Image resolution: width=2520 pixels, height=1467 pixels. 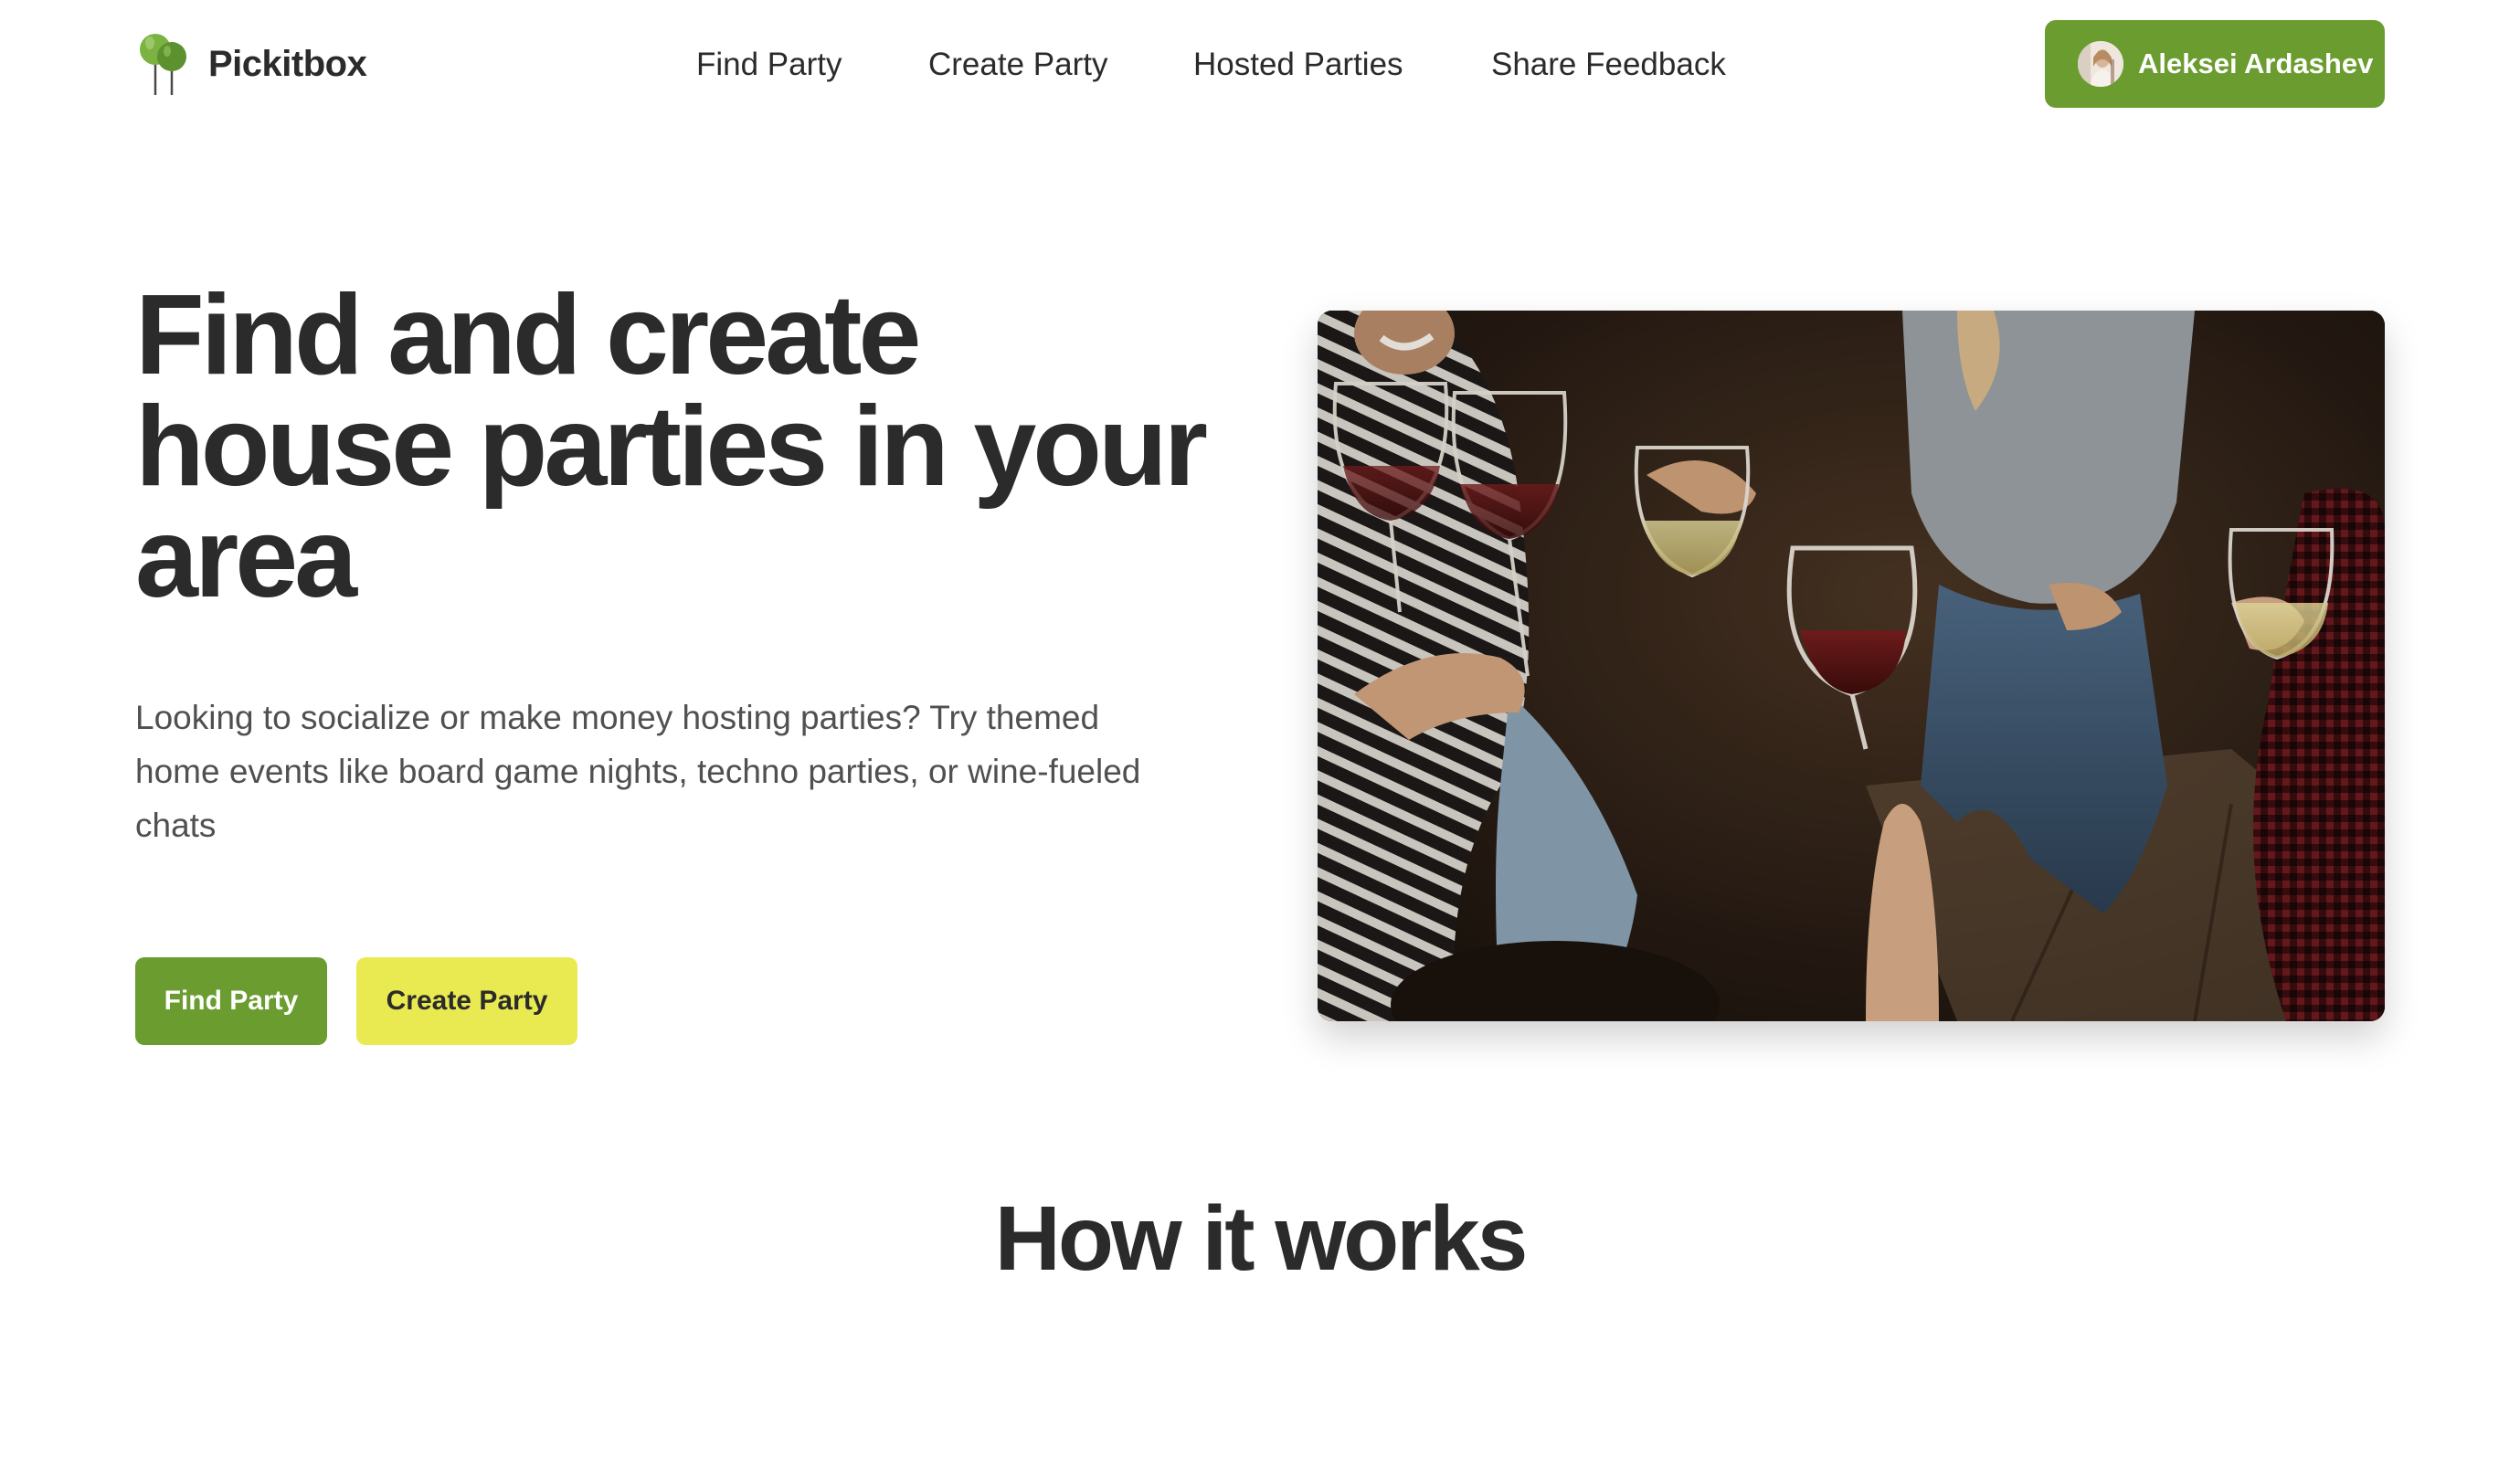 I want to click on how-it-works-title: How it works, so click(x=1262, y=1238).